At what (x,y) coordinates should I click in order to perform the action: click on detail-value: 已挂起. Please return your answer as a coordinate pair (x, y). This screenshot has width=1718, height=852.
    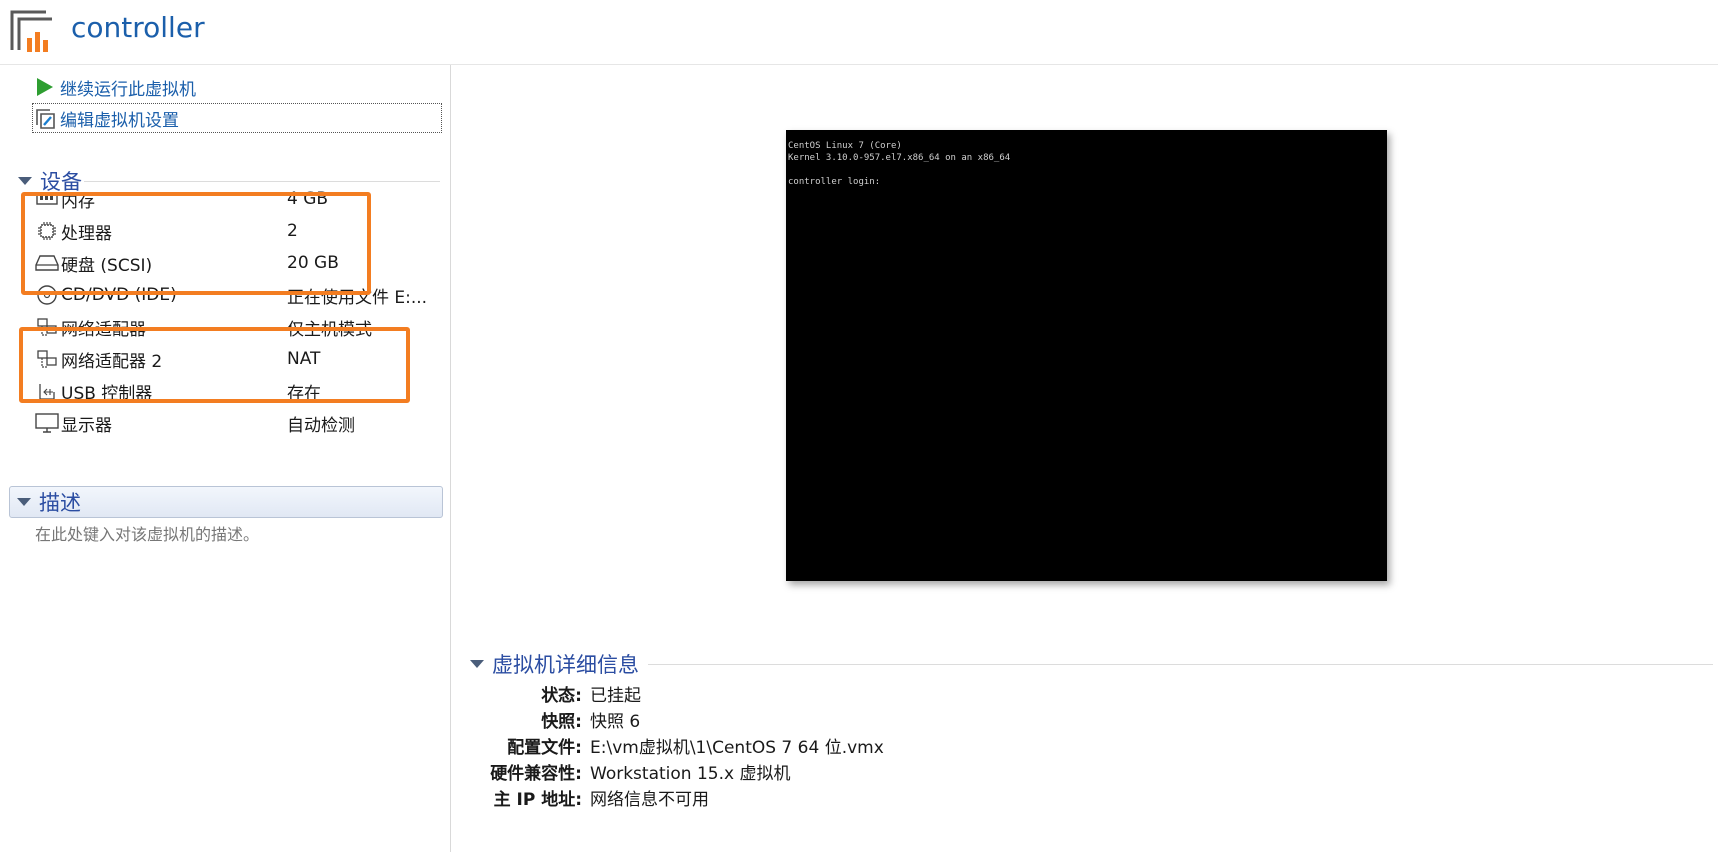
    Looking at the image, I should click on (615, 695).